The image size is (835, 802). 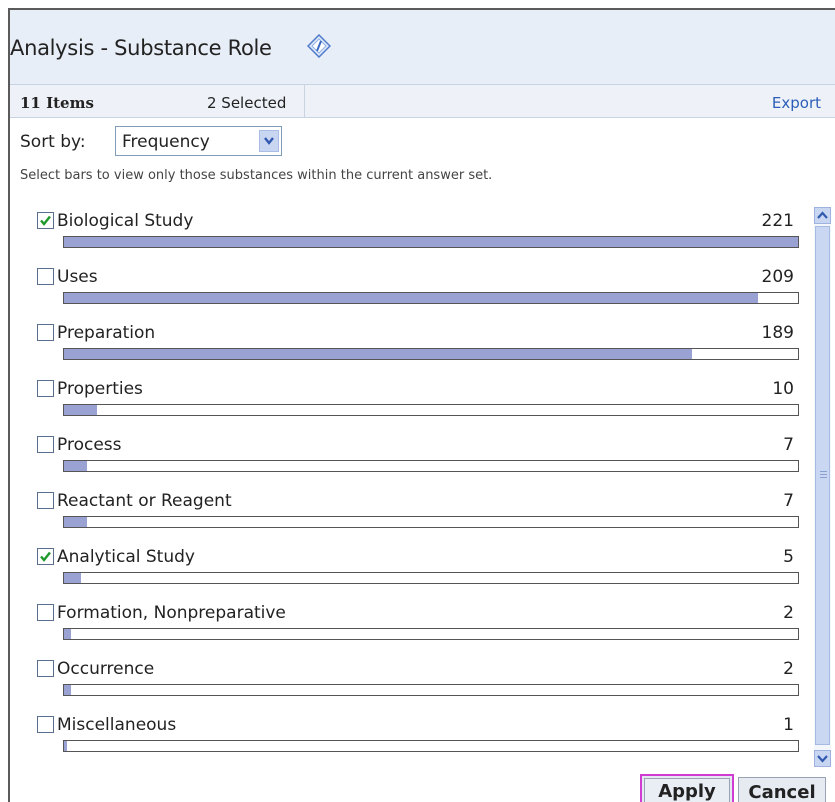 I want to click on scrollbar, so click(x=822, y=487).